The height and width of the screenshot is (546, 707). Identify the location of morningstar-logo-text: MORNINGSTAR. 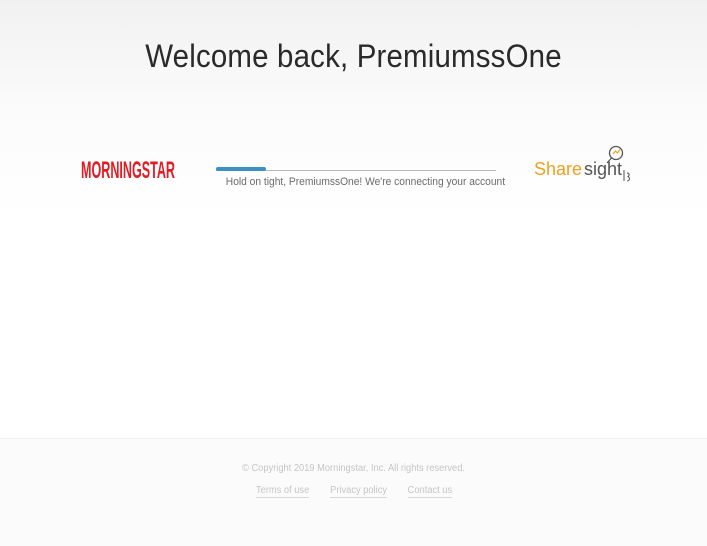
(128, 169).